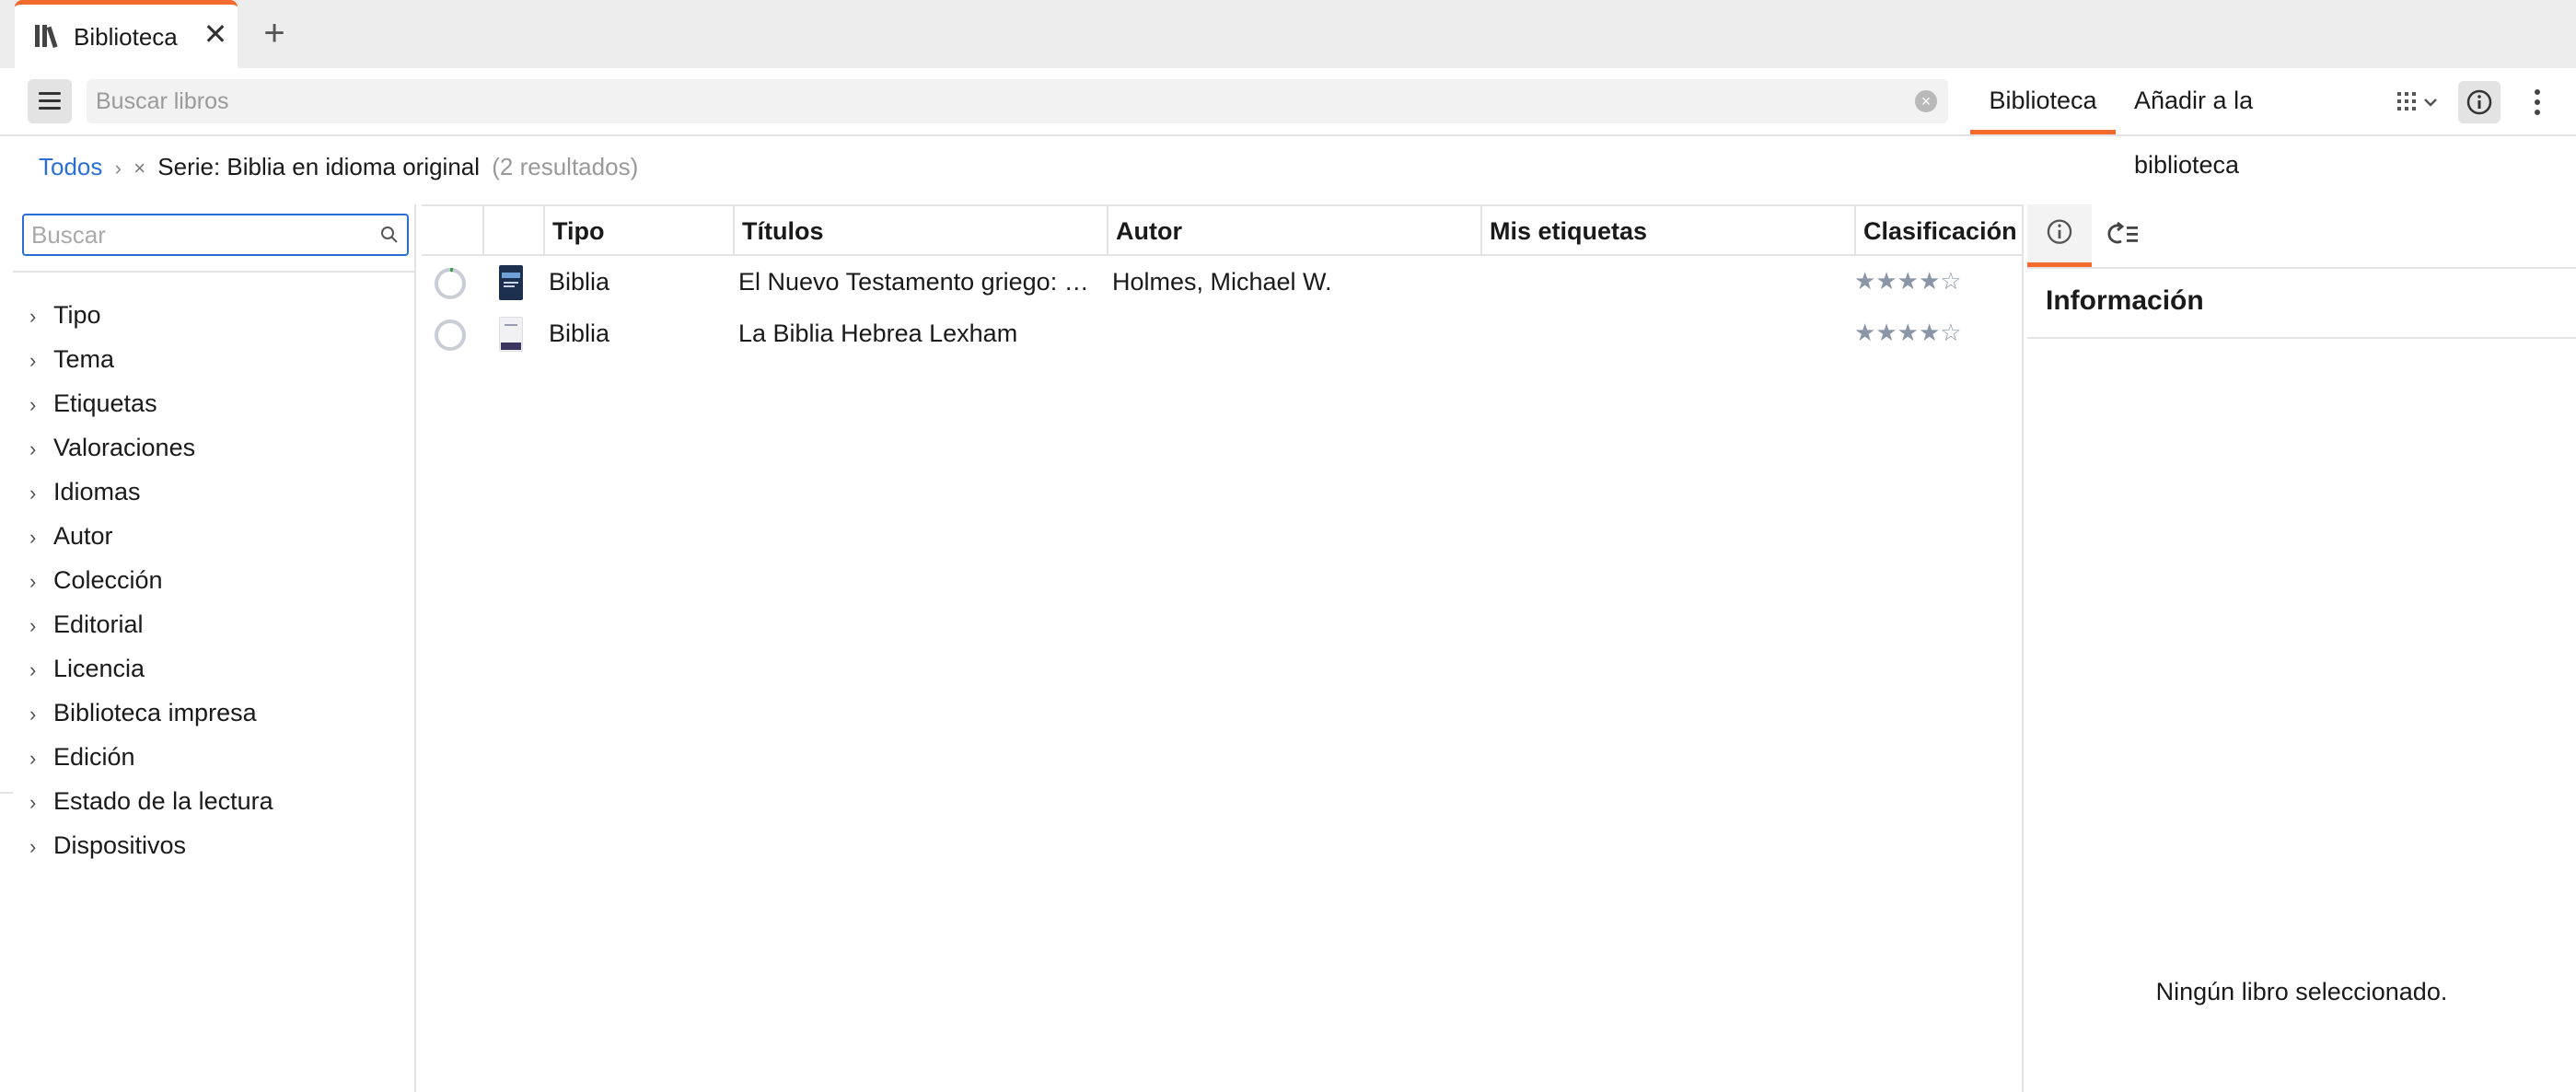  Describe the element at coordinates (151, 713) in the screenshot. I see `filter-item-biblioteca-impresa: › Biblioteca impresa` at that location.